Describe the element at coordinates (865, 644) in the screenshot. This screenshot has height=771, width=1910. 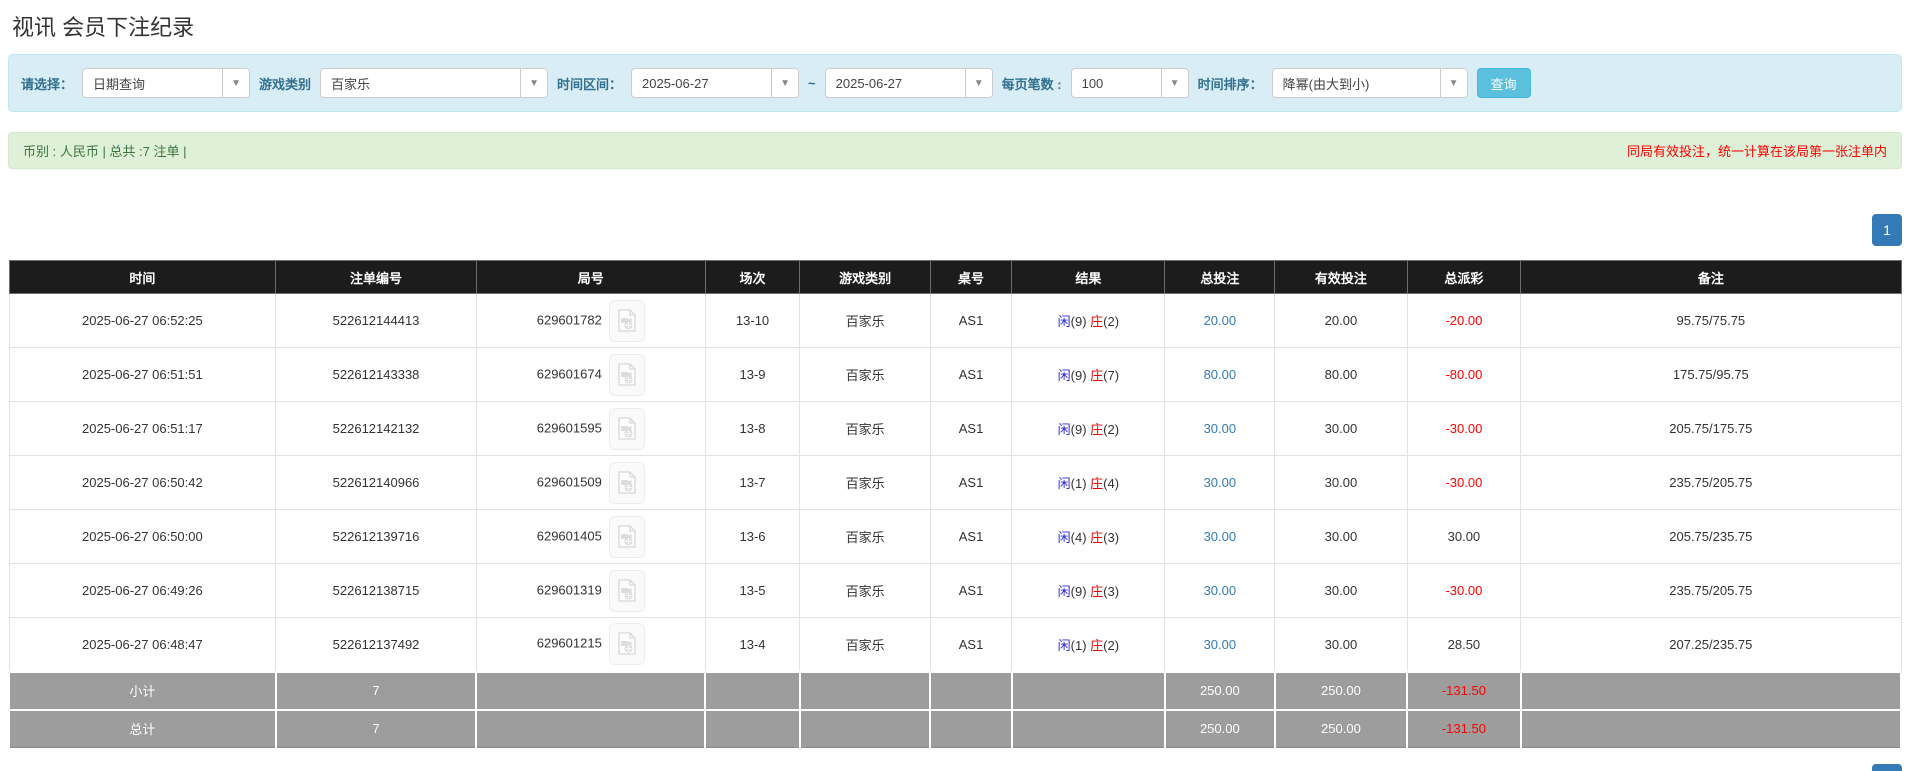
I see `cell-game-type: 百家乐` at that location.